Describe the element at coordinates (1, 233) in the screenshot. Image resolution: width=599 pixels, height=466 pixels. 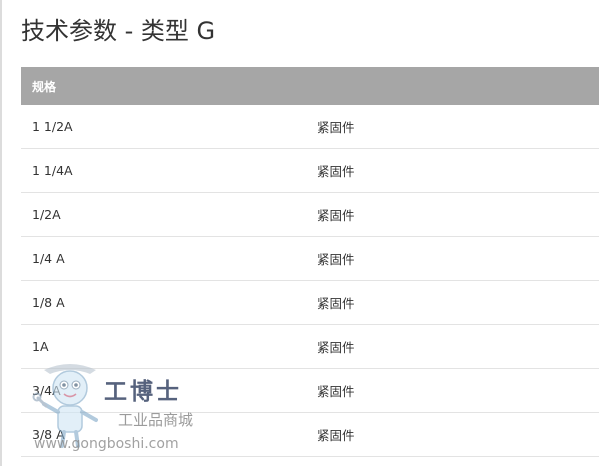
I see `left-divider` at that location.